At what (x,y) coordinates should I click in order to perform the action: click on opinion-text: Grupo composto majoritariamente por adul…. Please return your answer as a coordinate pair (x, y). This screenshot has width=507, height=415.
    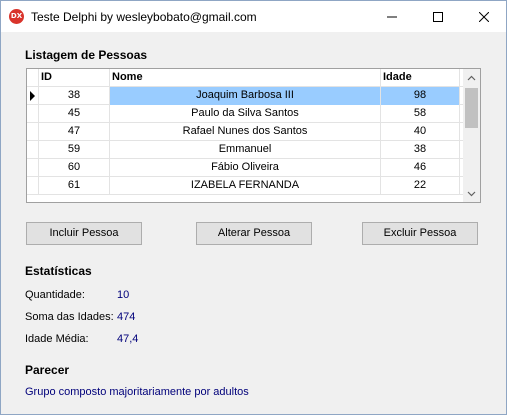
    Looking at the image, I should click on (137, 392).